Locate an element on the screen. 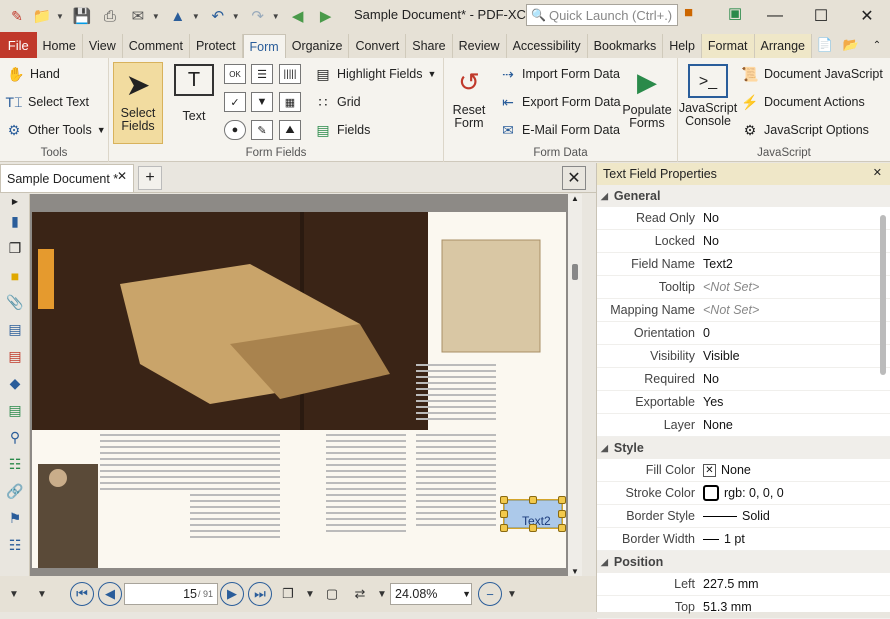 Image resolution: width=890 pixels, height=619 pixels. destinations-icon: ⚲ is located at coordinates (15, 437).